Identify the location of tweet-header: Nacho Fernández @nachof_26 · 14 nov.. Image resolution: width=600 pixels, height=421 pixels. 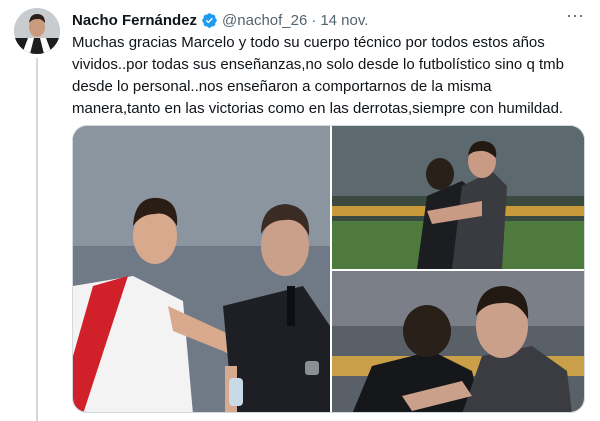
(220, 20).